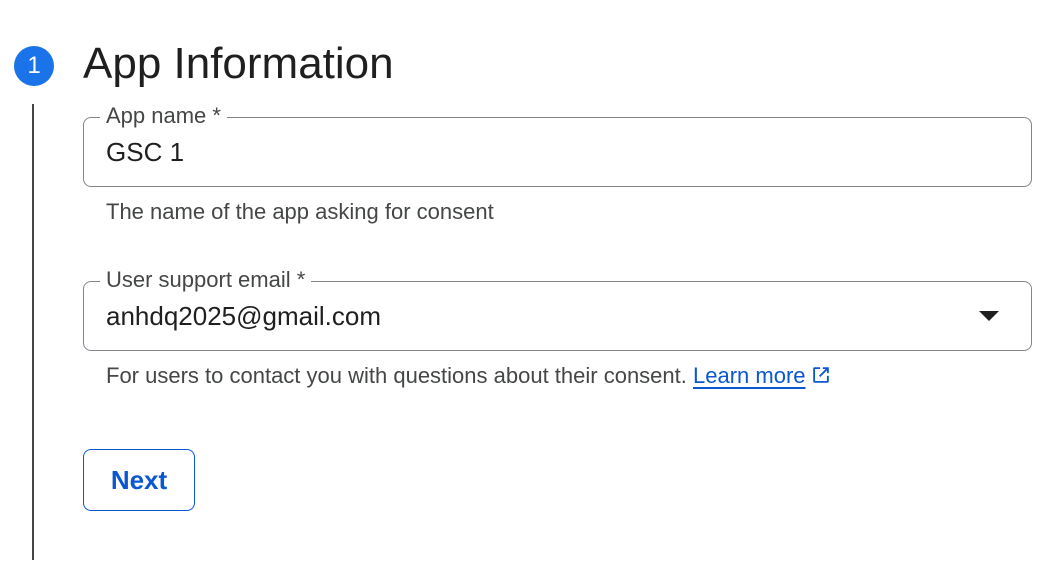  Describe the element at coordinates (546, 152) in the screenshot. I see `app-name-input` at that location.